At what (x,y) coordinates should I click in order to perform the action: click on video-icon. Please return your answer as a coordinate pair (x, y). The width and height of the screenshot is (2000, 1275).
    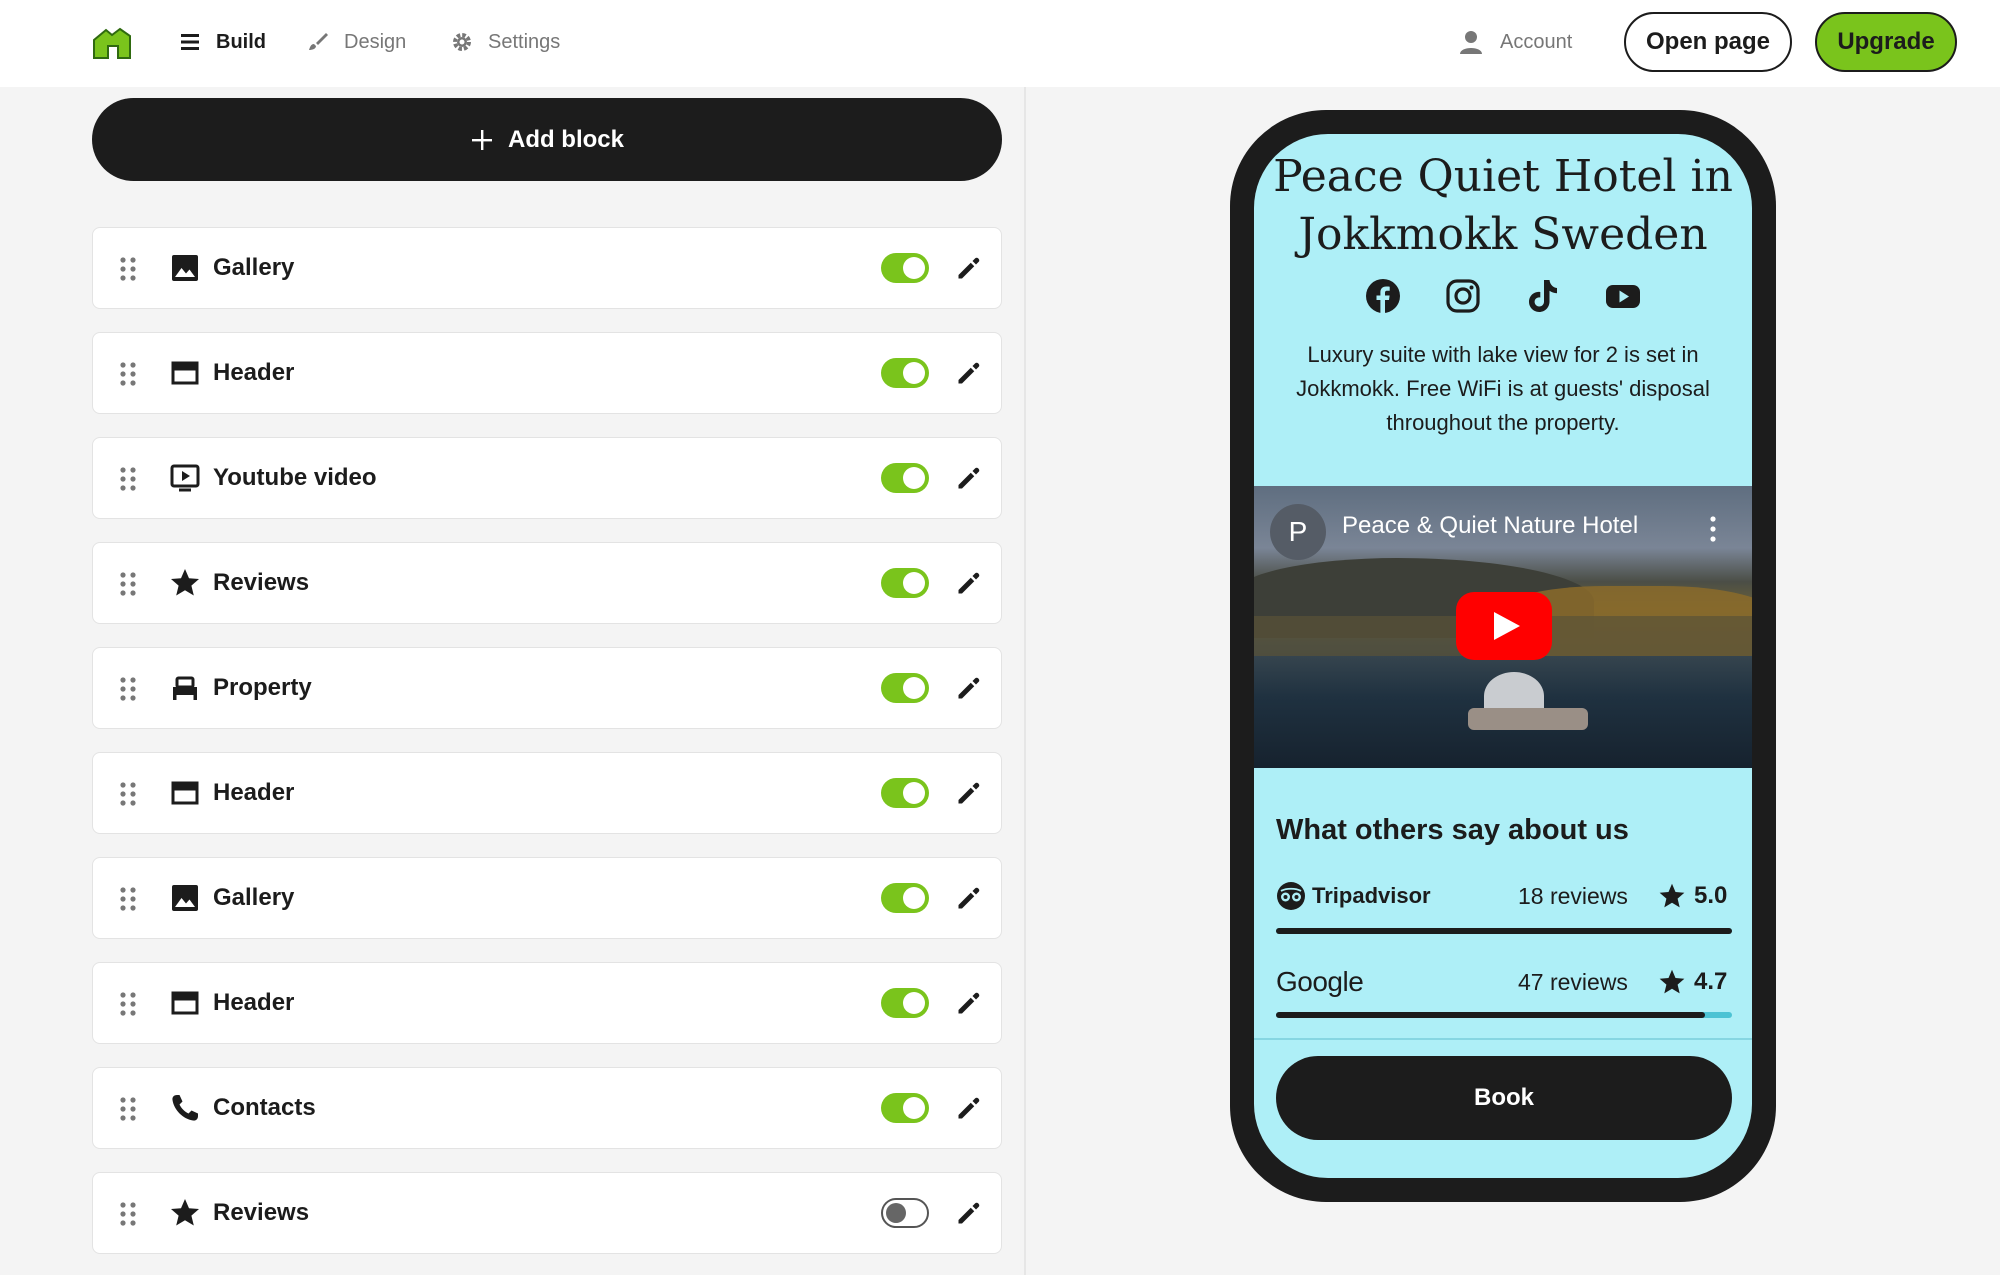
    Looking at the image, I should click on (185, 478).